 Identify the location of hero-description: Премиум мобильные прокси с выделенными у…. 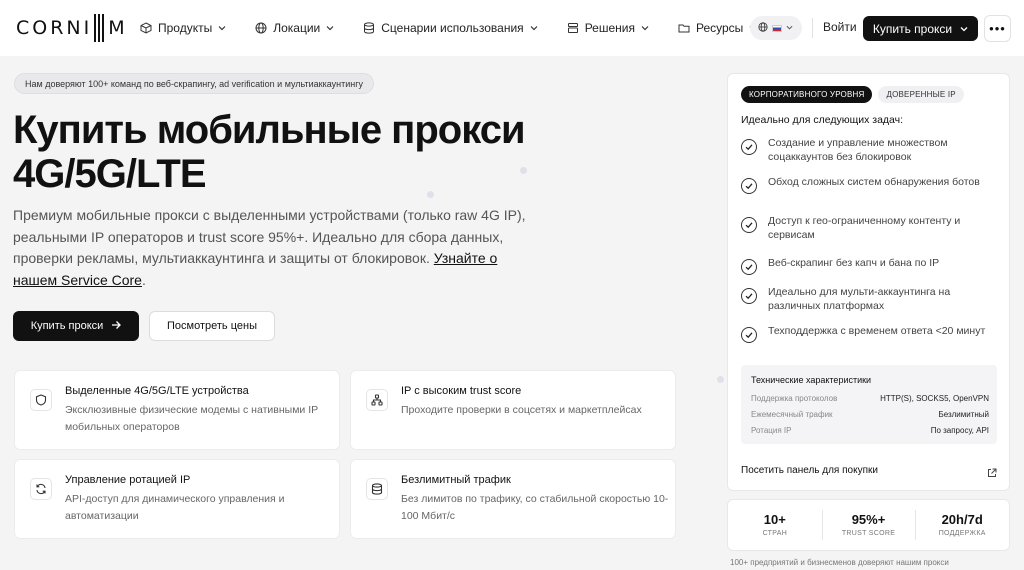
(278, 248).